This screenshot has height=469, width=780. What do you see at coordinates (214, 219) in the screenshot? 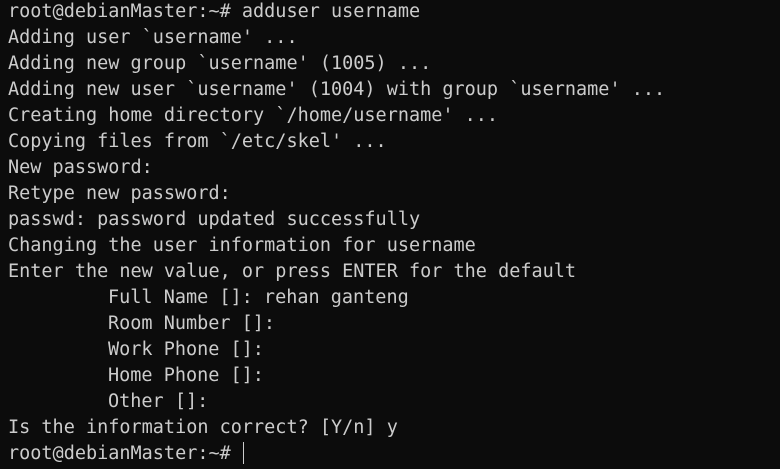
I see `terminal-line-passwd-updated: passwd: password updated successfully` at bounding box center [214, 219].